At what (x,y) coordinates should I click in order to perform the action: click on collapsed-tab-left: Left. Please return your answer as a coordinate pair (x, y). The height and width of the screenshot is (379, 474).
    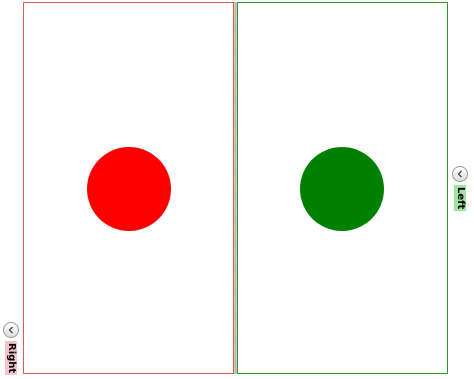
    Looking at the image, I should click on (460, 198).